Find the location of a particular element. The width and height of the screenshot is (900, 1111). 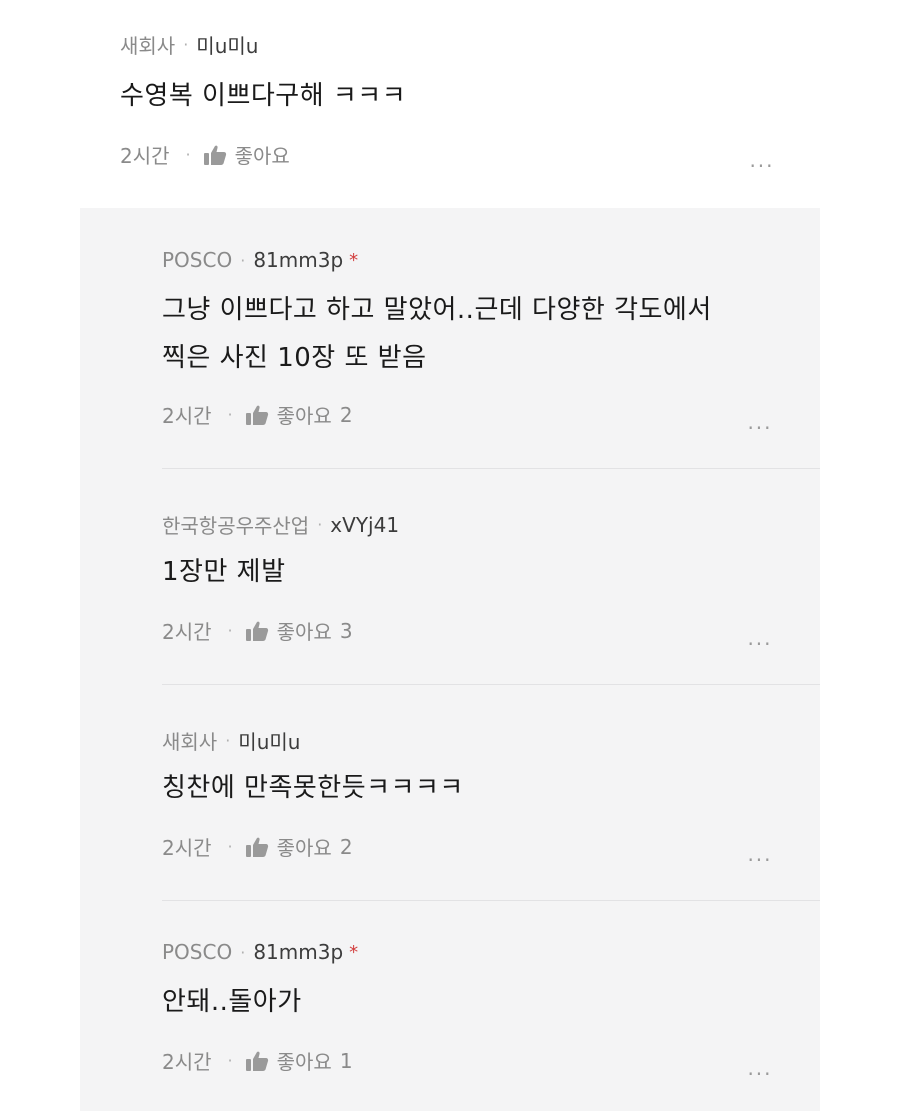

like-button: 좋아요 is located at coordinates (246, 154).